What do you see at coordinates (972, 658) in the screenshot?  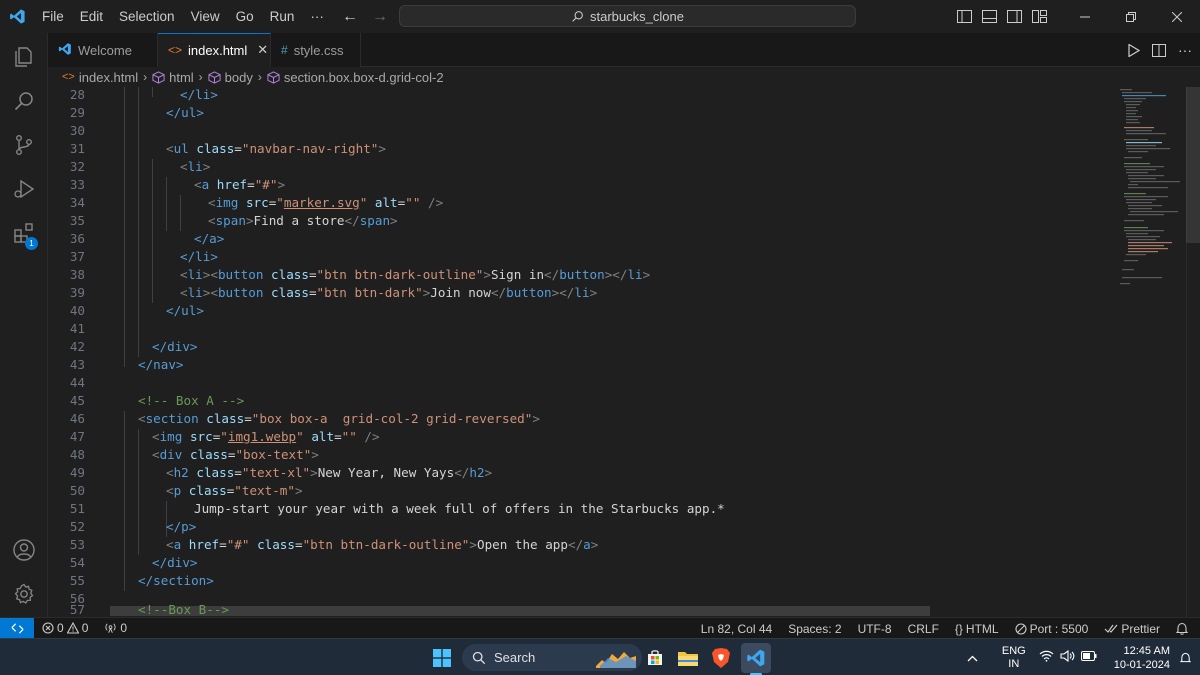 I see `chevron-up-icon` at bounding box center [972, 658].